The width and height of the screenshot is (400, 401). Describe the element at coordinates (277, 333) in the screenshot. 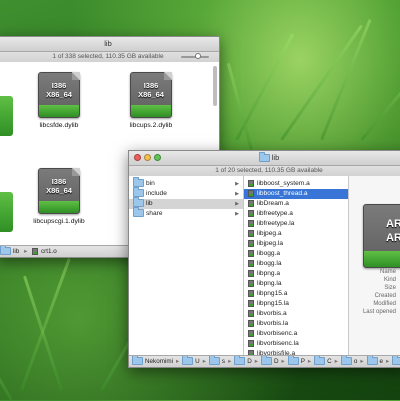

I see `row-label: libvorbisenc.a` at that location.